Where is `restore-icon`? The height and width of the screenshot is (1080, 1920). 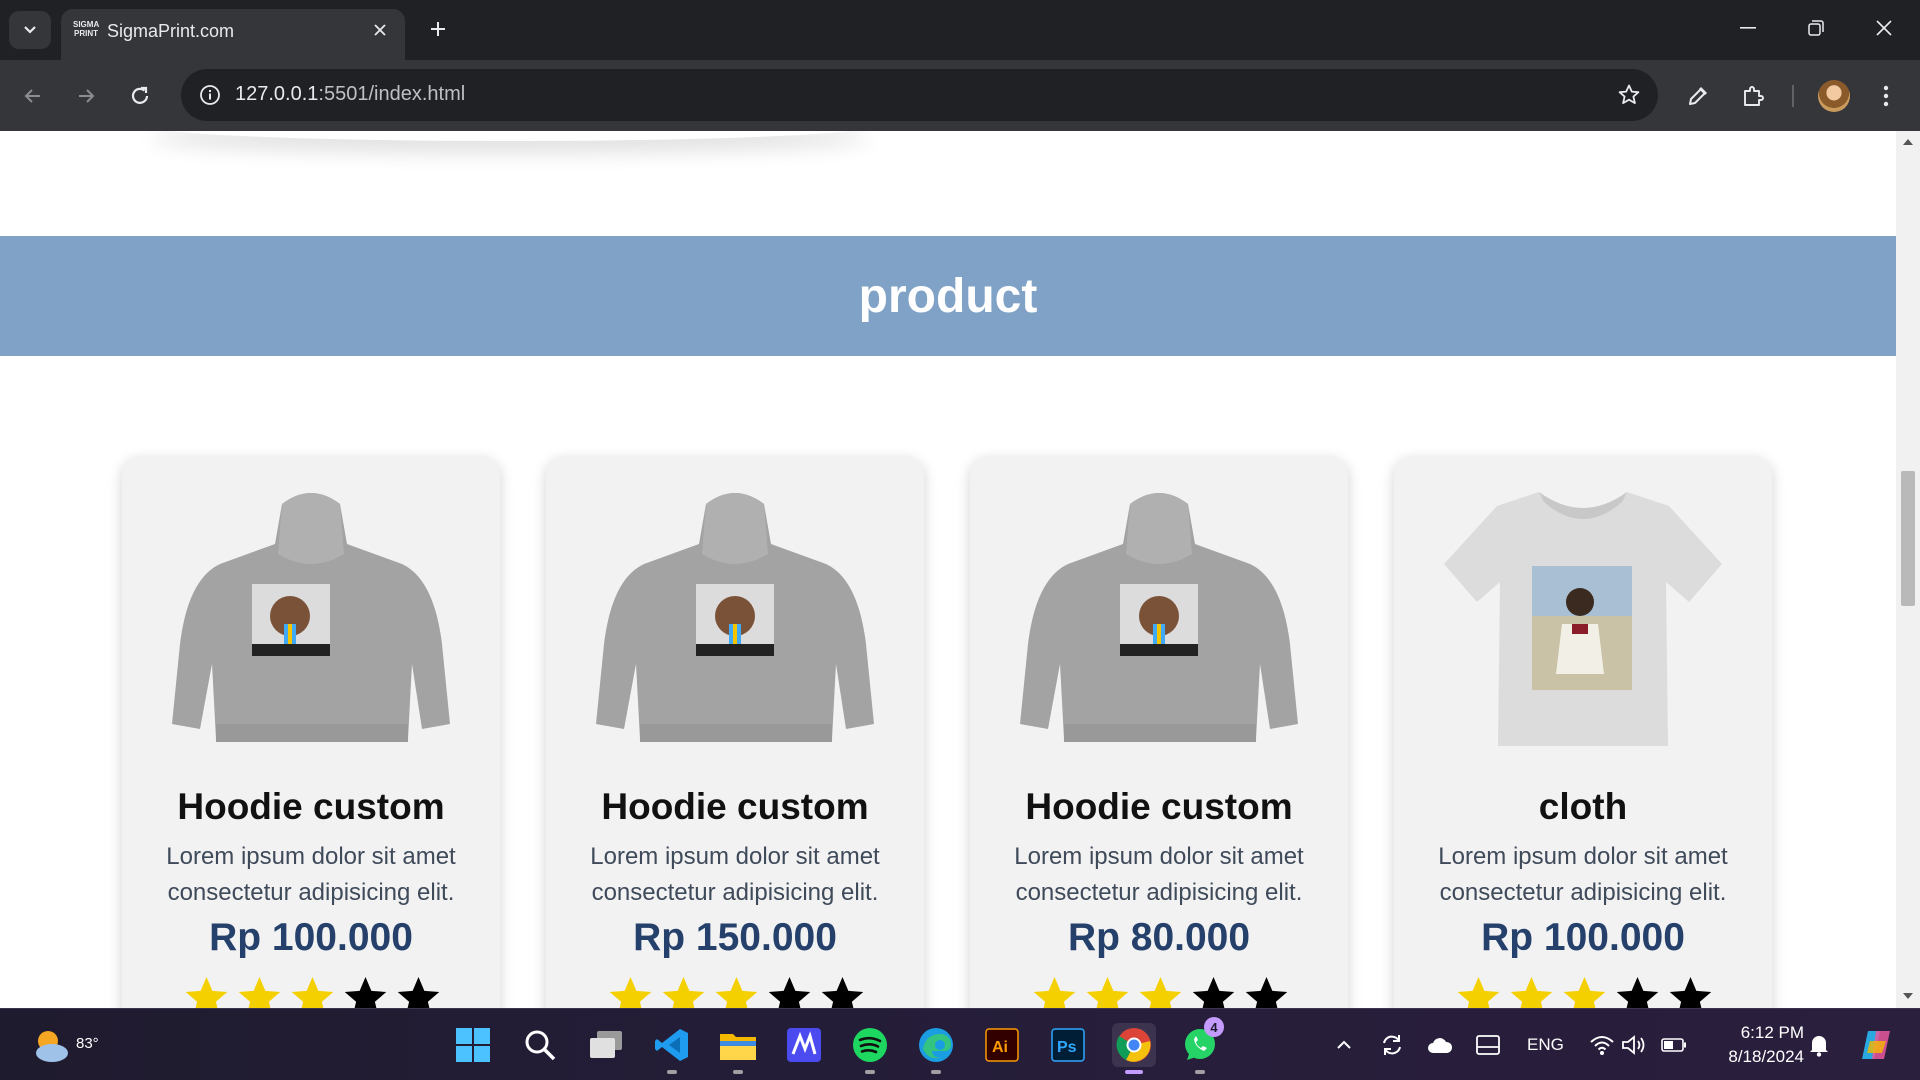
restore-icon is located at coordinates (1816, 28).